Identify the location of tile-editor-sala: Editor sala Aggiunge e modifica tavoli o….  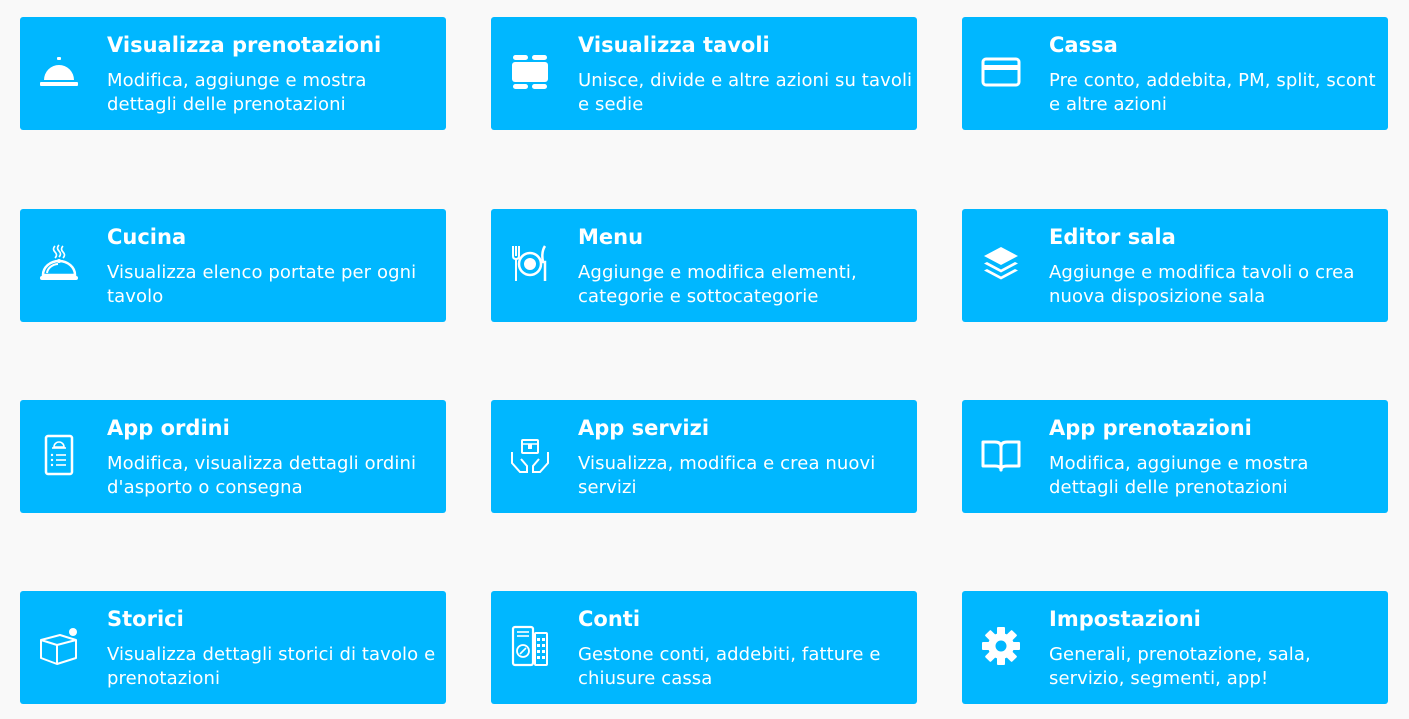
(1175, 265).